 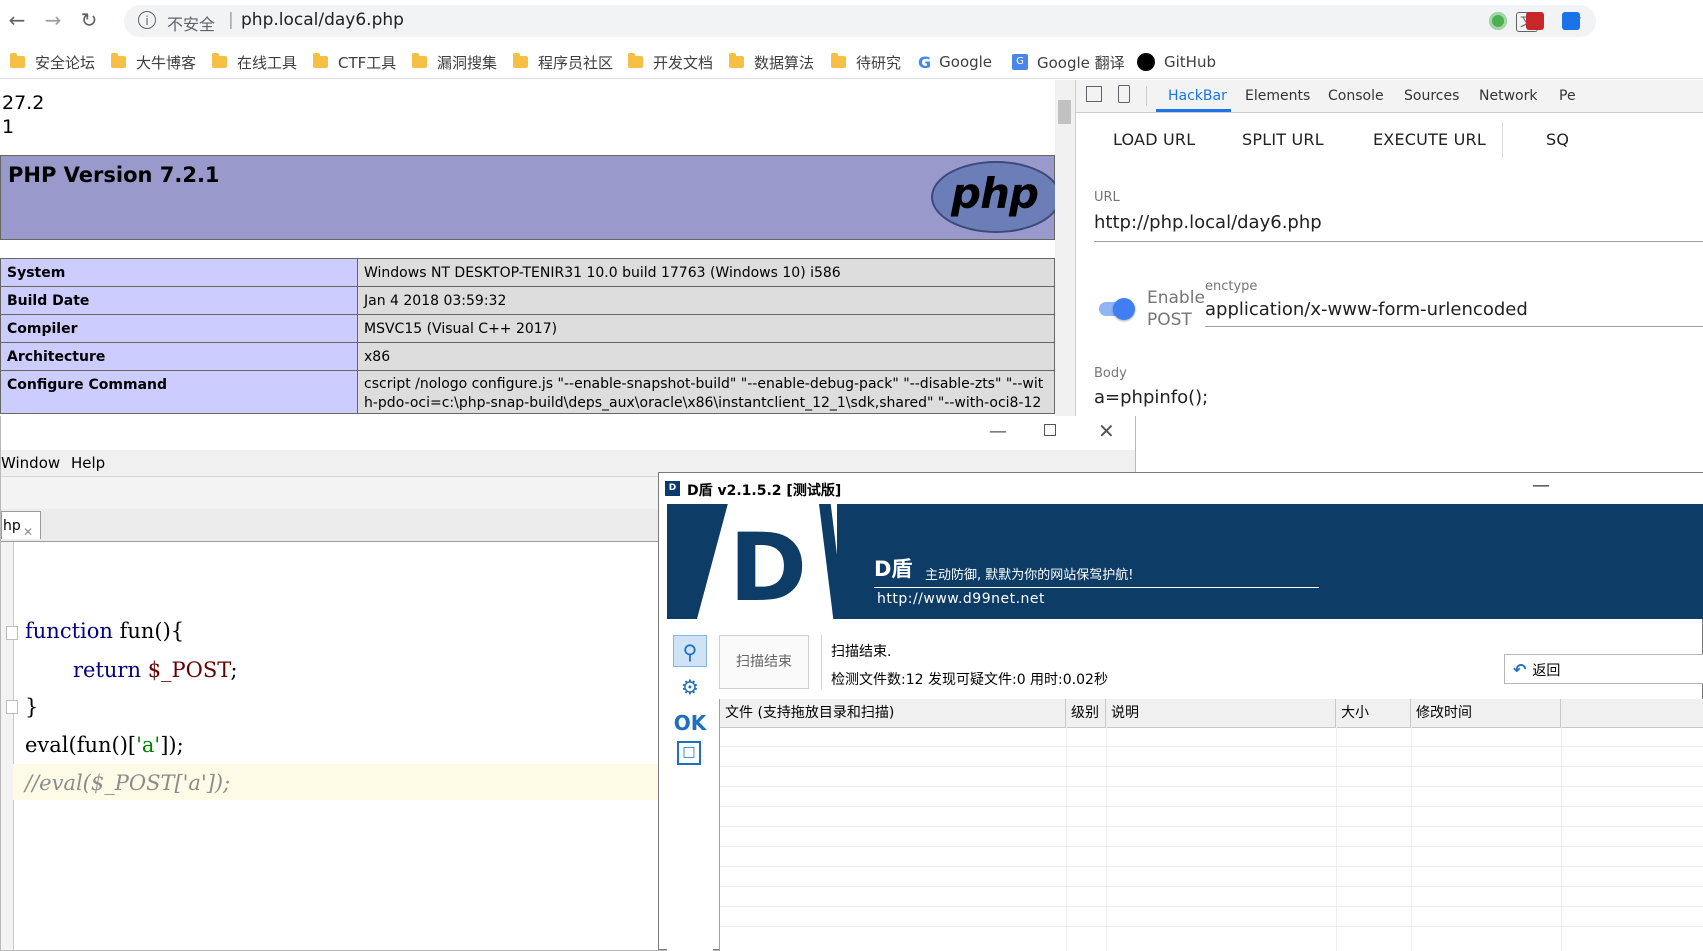 What do you see at coordinates (1081, 62) in the screenshot?
I see `bookmark-label: Google 翻译` at bounding box center [1081, 62].